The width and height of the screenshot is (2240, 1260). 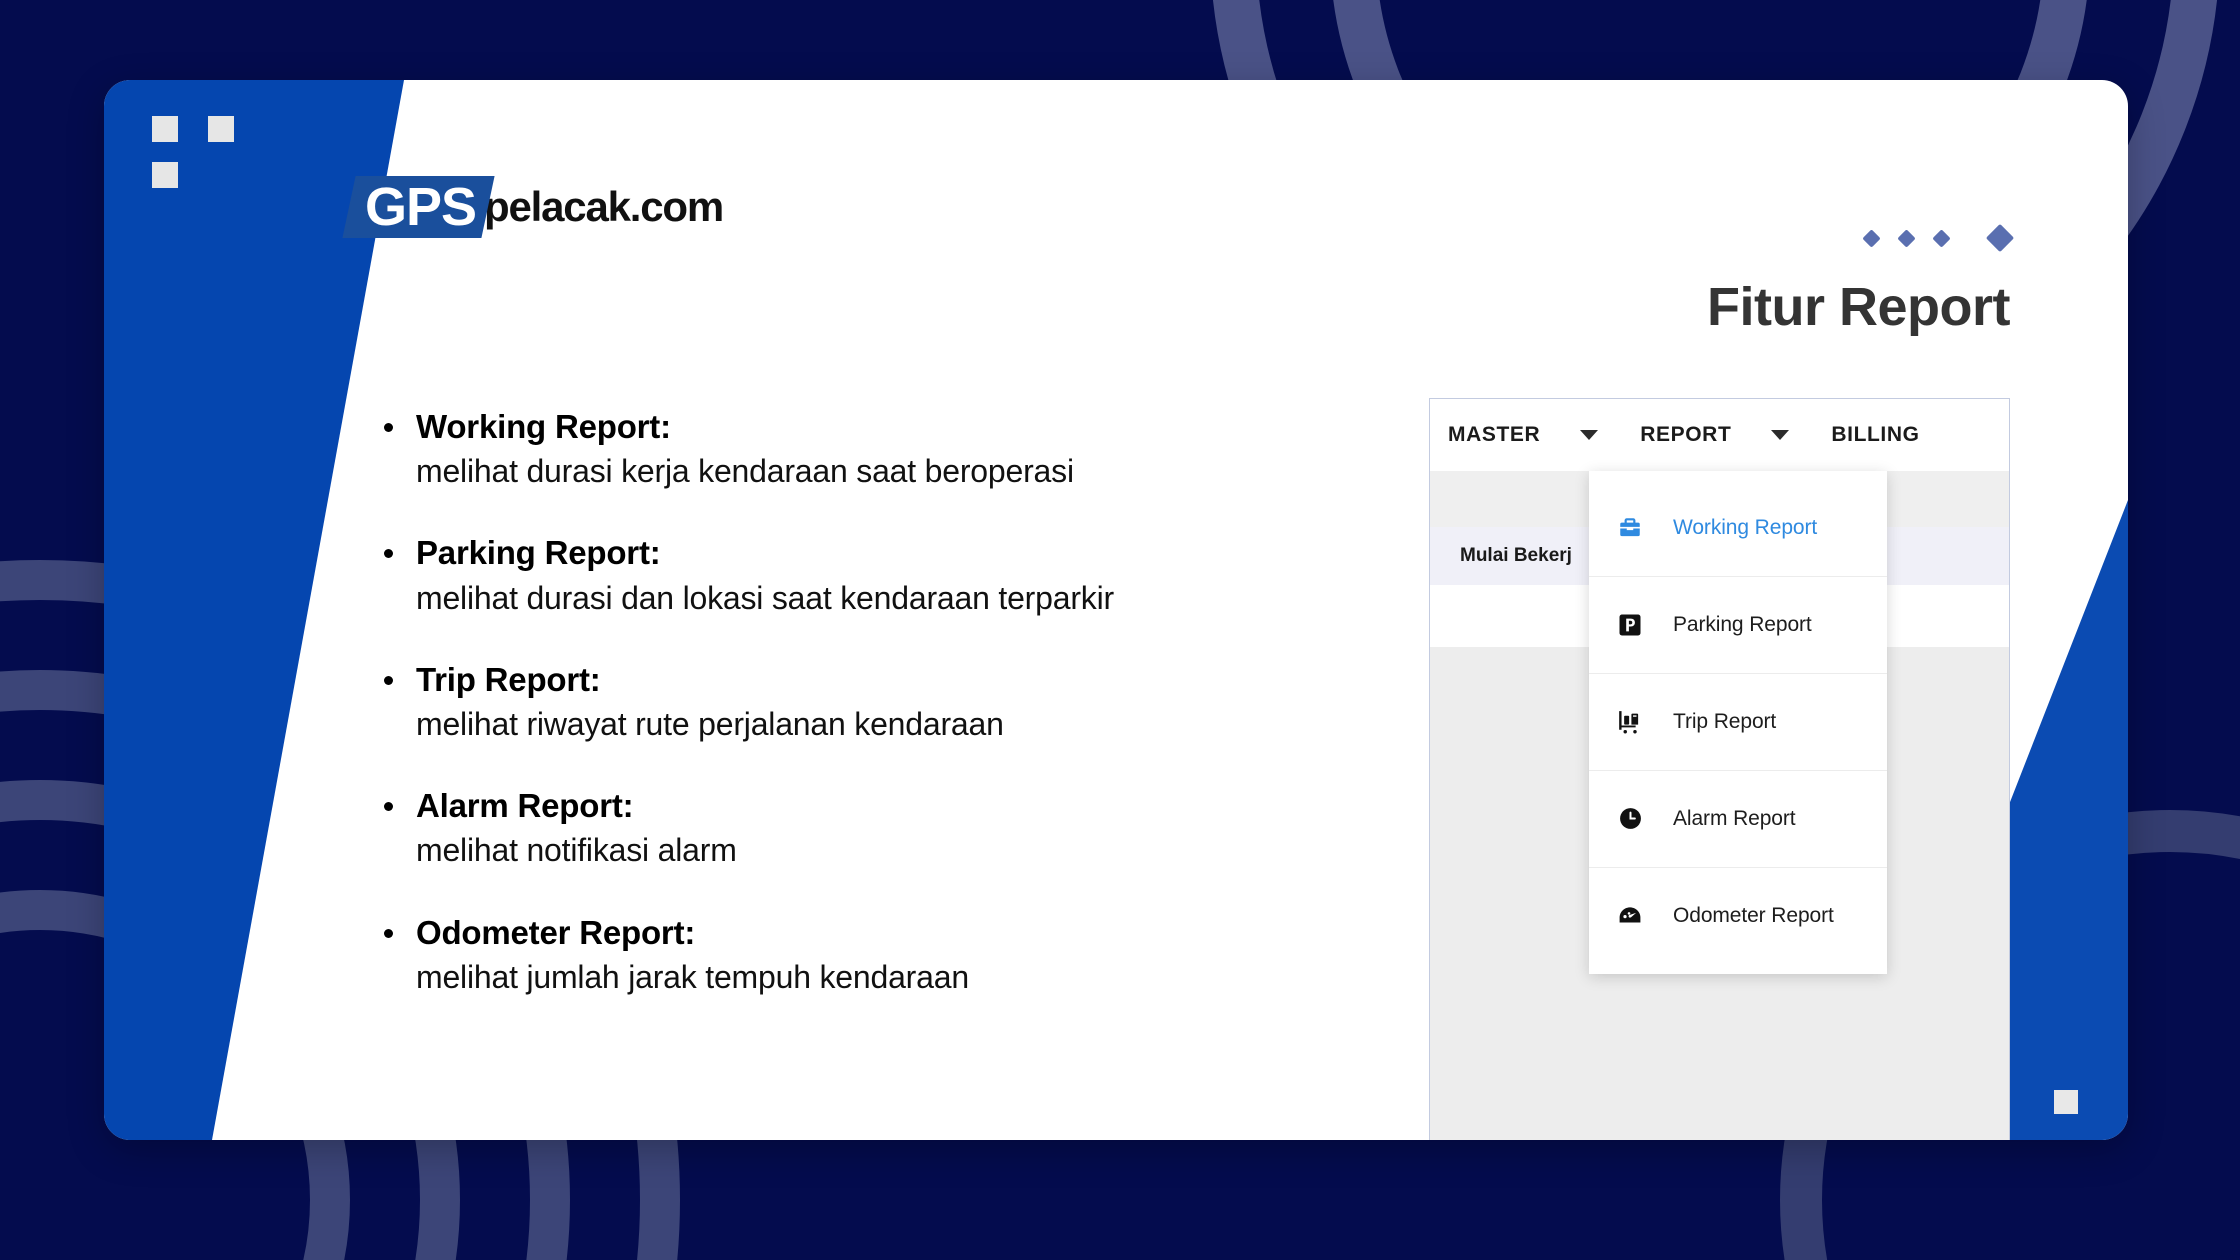 I want to click on toolbox-icon, so click(x=1630, y=528).